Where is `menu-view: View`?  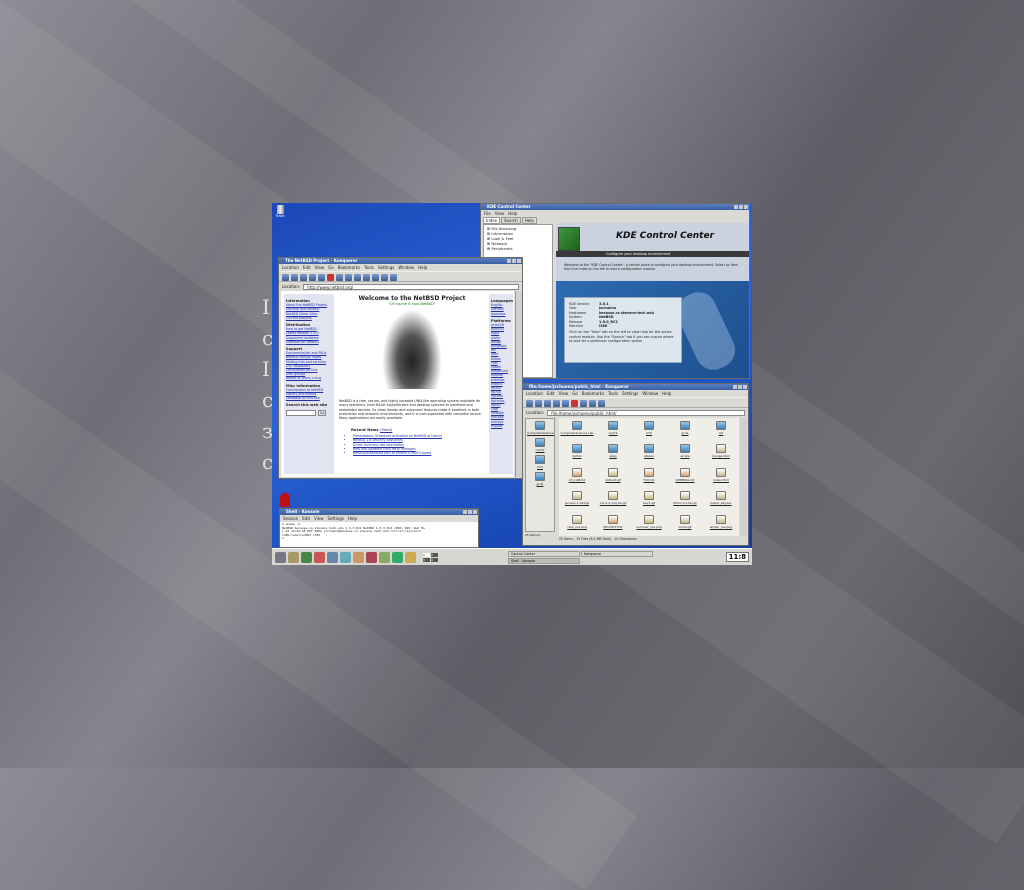 menu-view: View is located at coordinates (500, 213).